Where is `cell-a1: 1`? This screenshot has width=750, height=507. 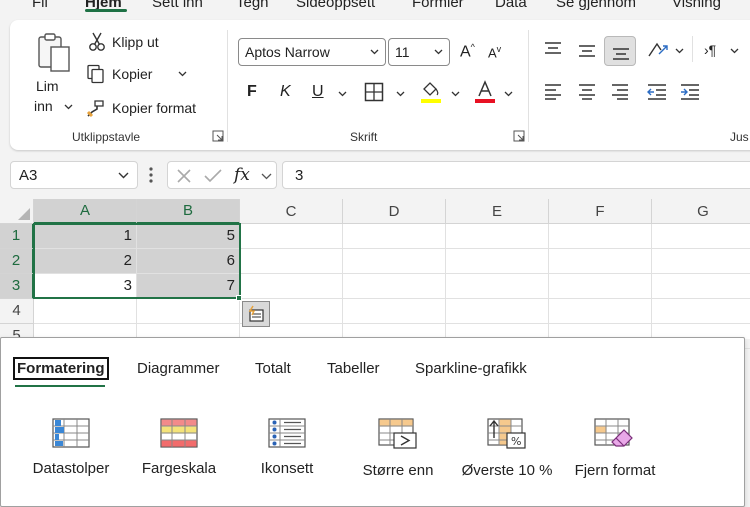
cell-a1: 1 is located at coordinates (85, 236).